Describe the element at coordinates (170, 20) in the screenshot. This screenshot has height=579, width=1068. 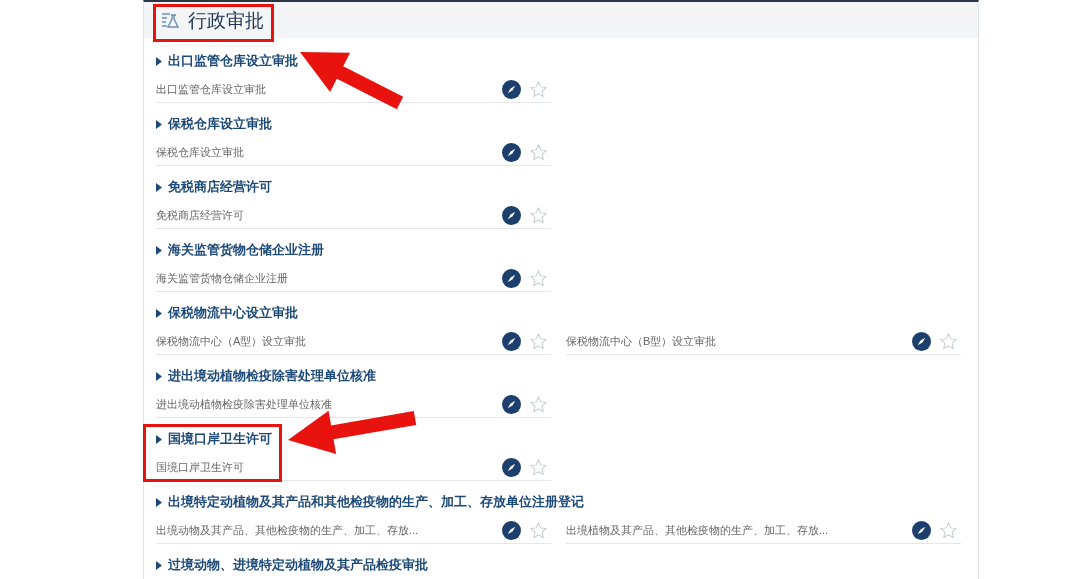
I see `document-flask-icon` at that location.